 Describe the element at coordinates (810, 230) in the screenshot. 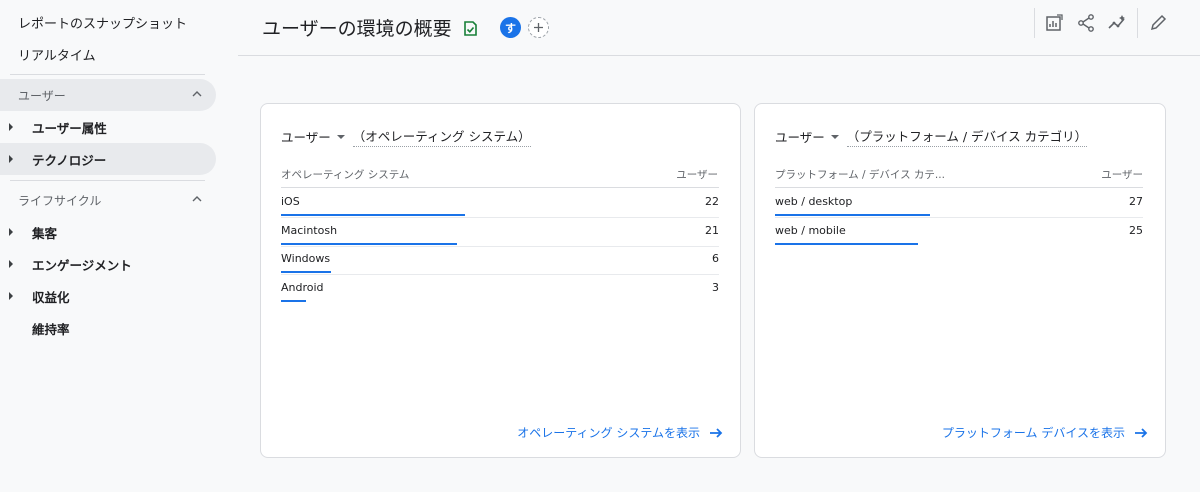

I see `row-label: web / mobile` at that location.